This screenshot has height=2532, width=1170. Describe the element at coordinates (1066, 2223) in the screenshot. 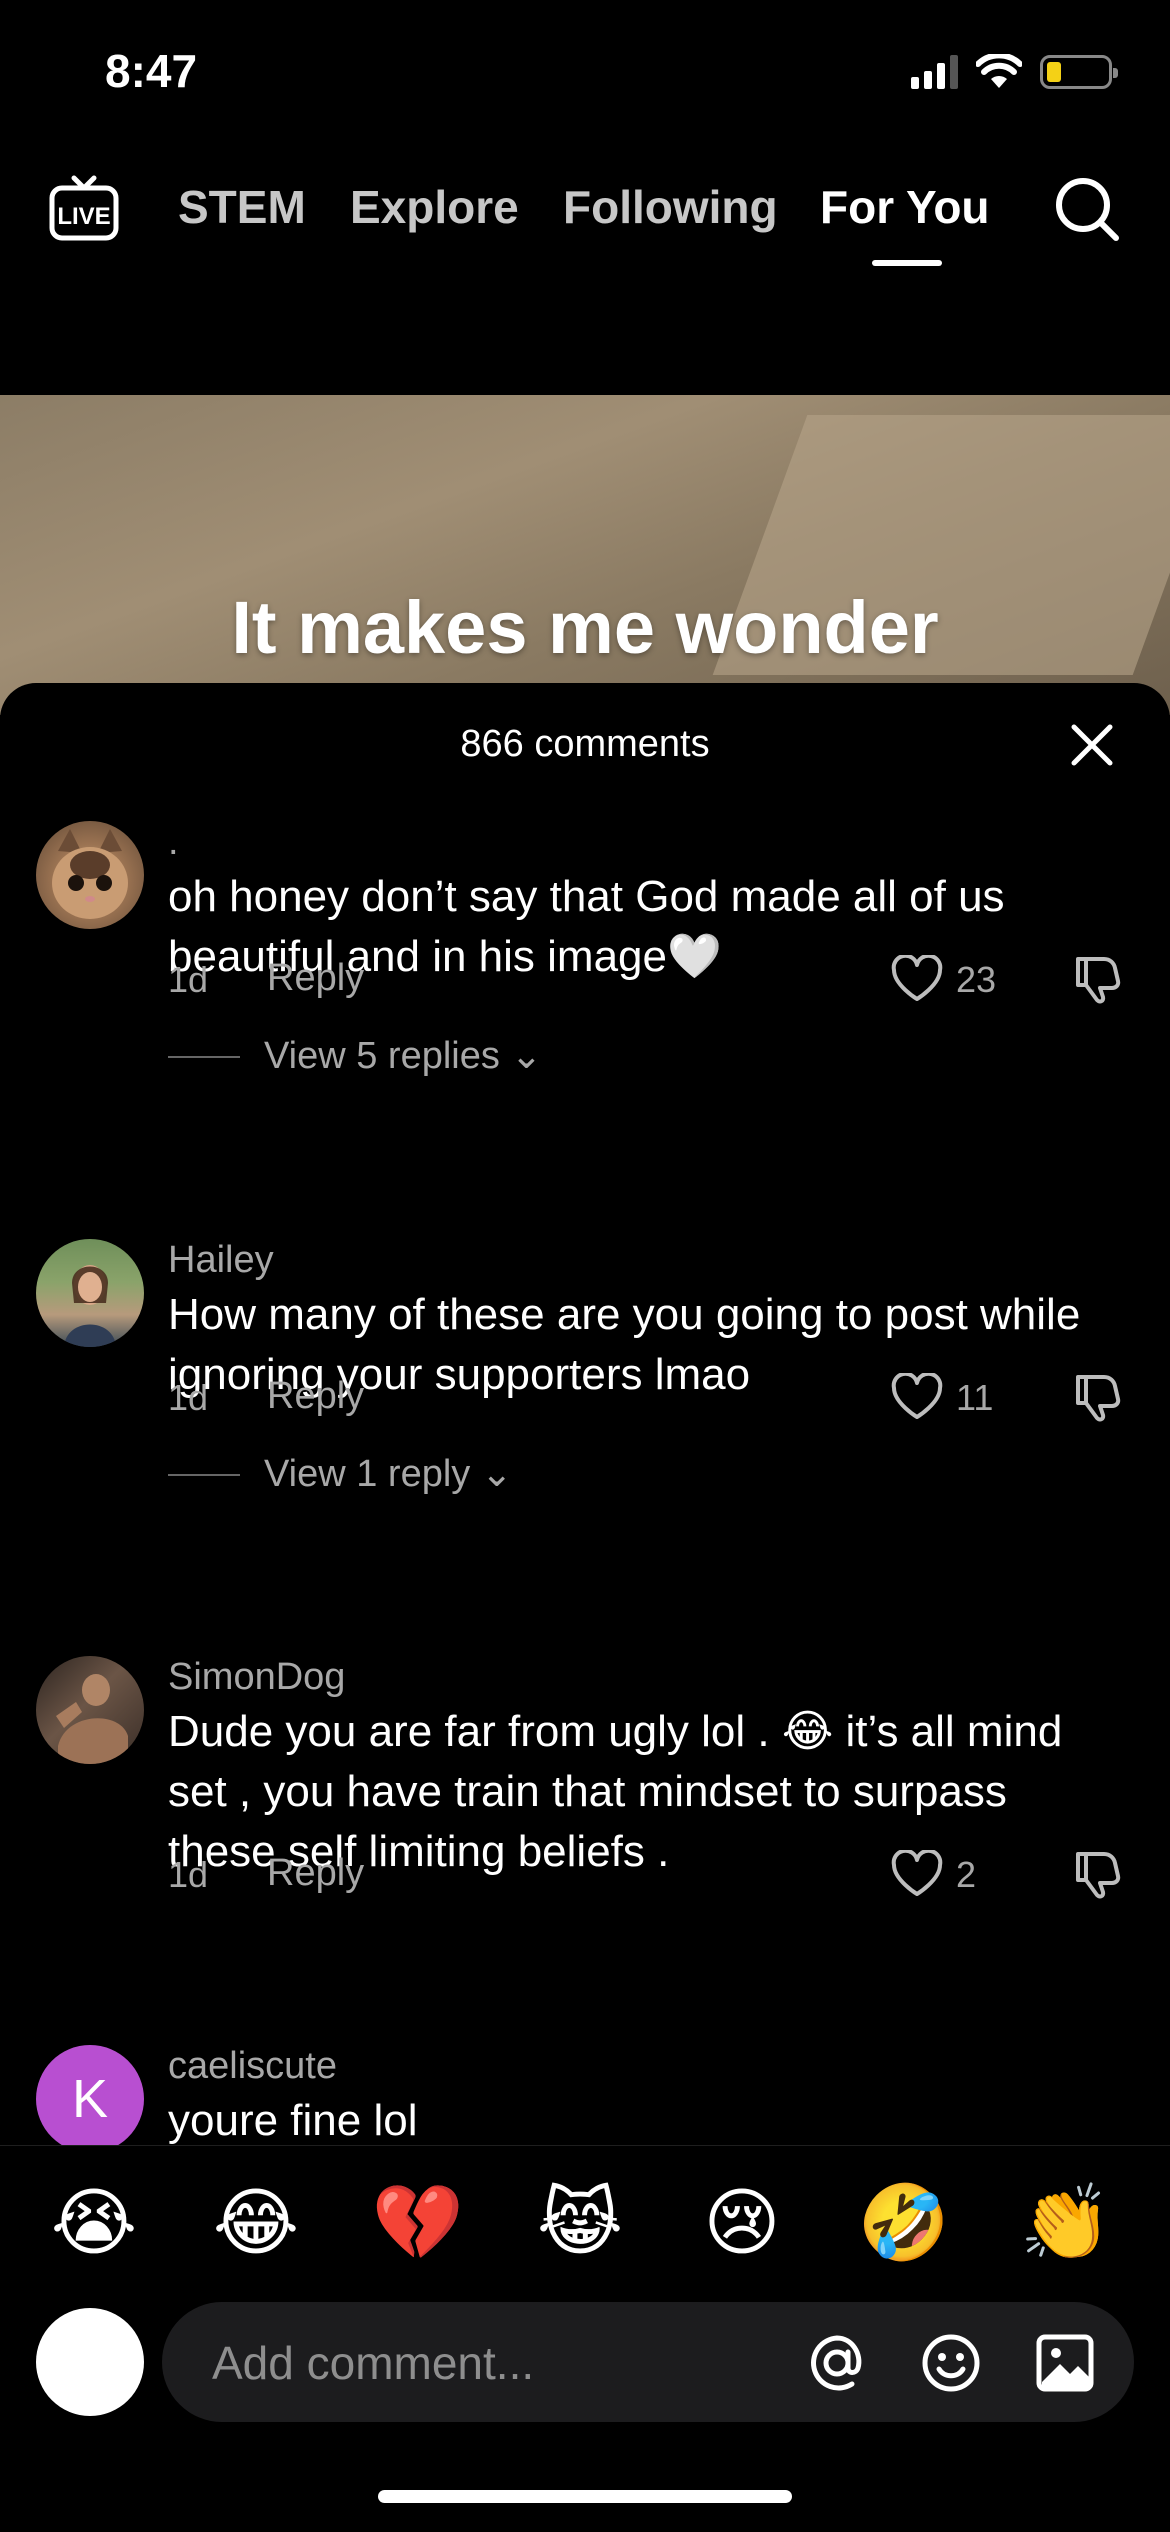

I see `emoji-clapping: 👏` at that location.